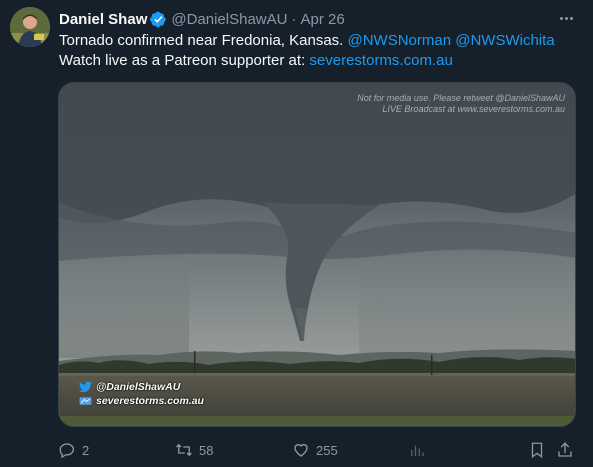 The image size is (593, 467). I want to click on reply-icon, so click(67, 451).